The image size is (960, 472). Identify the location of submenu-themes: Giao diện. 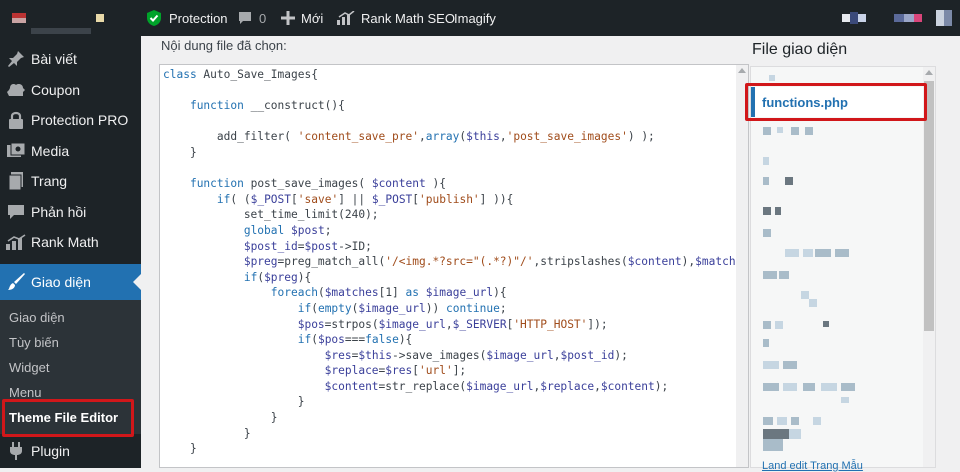
(37, 317).